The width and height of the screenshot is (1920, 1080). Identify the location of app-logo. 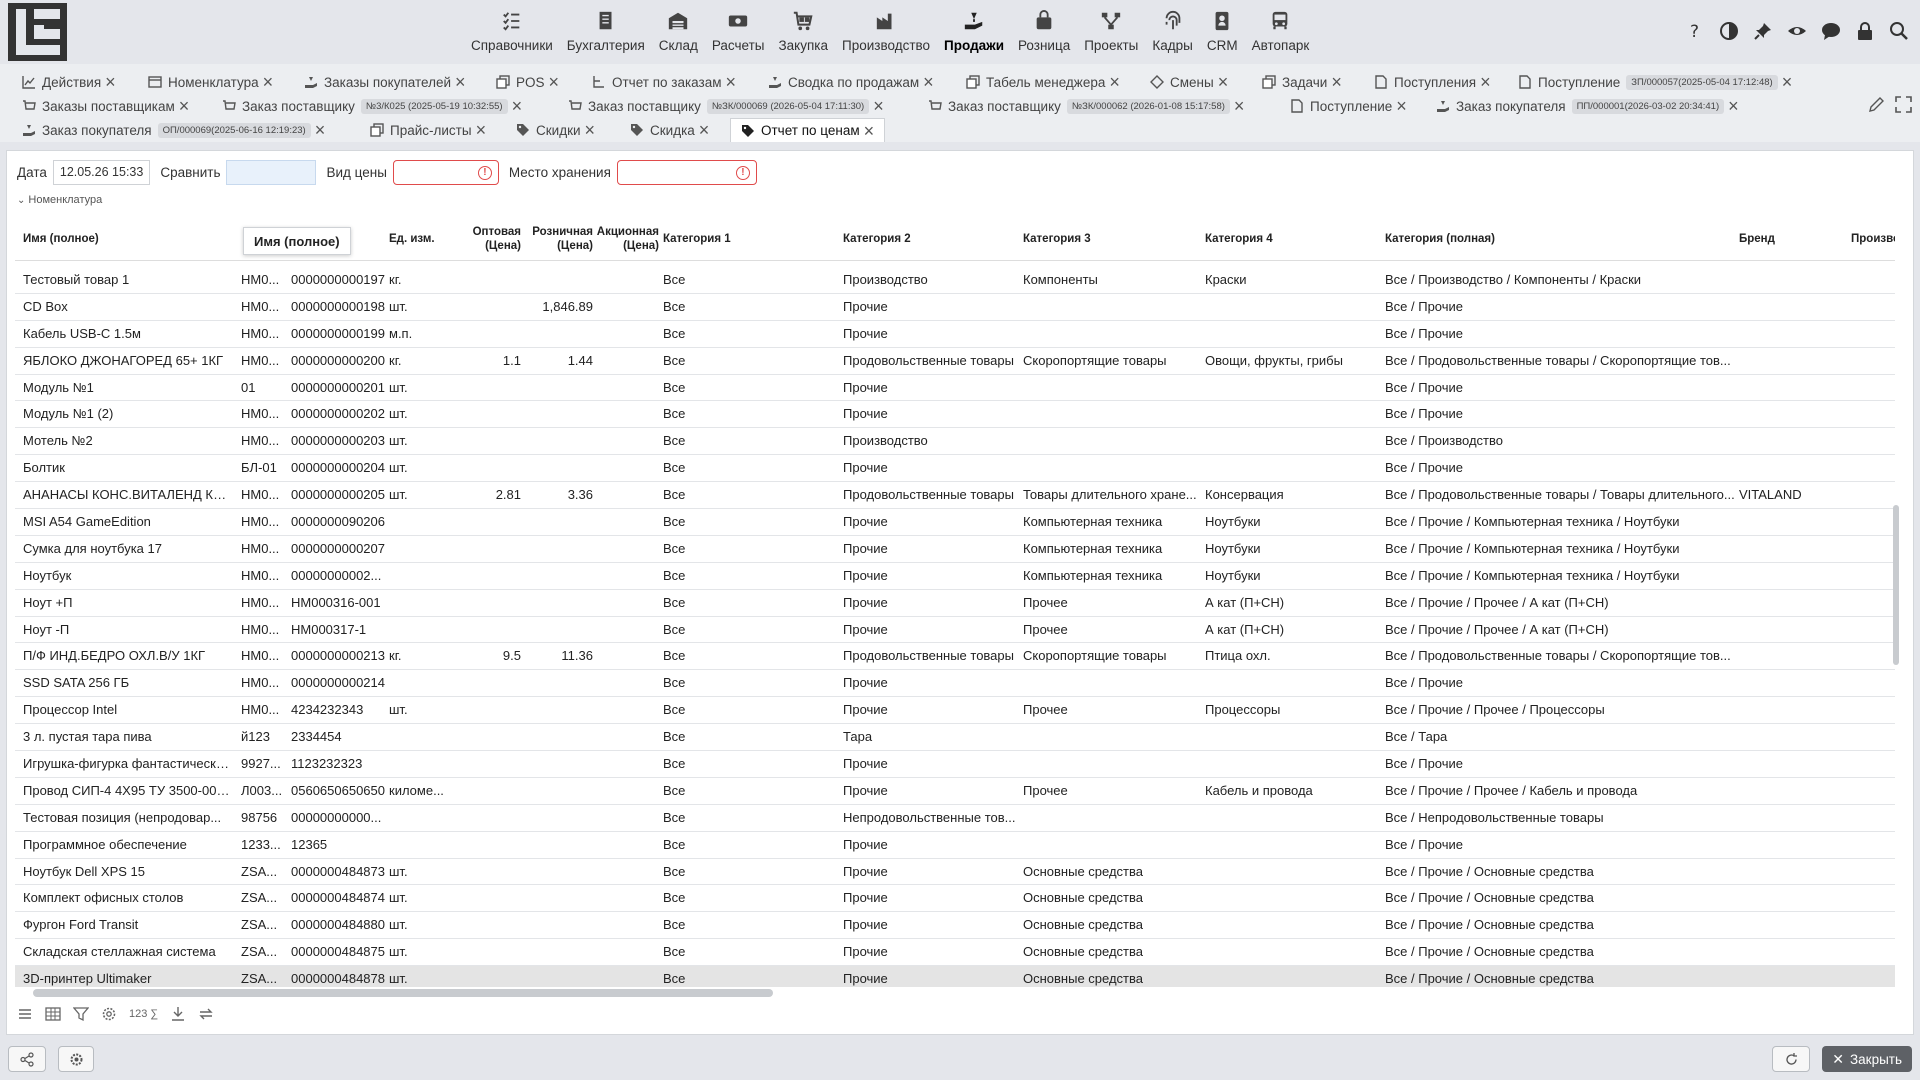
(37, 32).